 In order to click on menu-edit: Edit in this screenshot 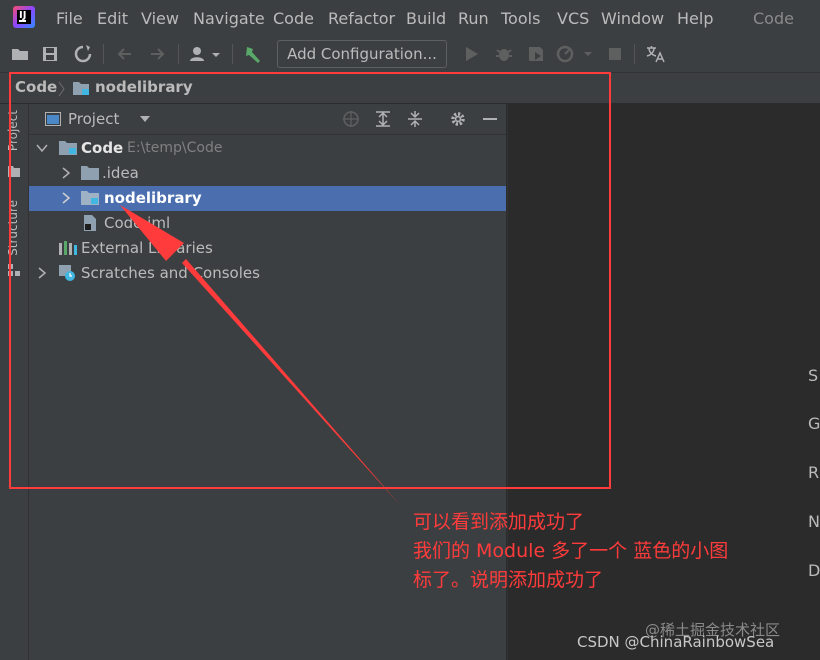, I will do `click(112, 18)`.